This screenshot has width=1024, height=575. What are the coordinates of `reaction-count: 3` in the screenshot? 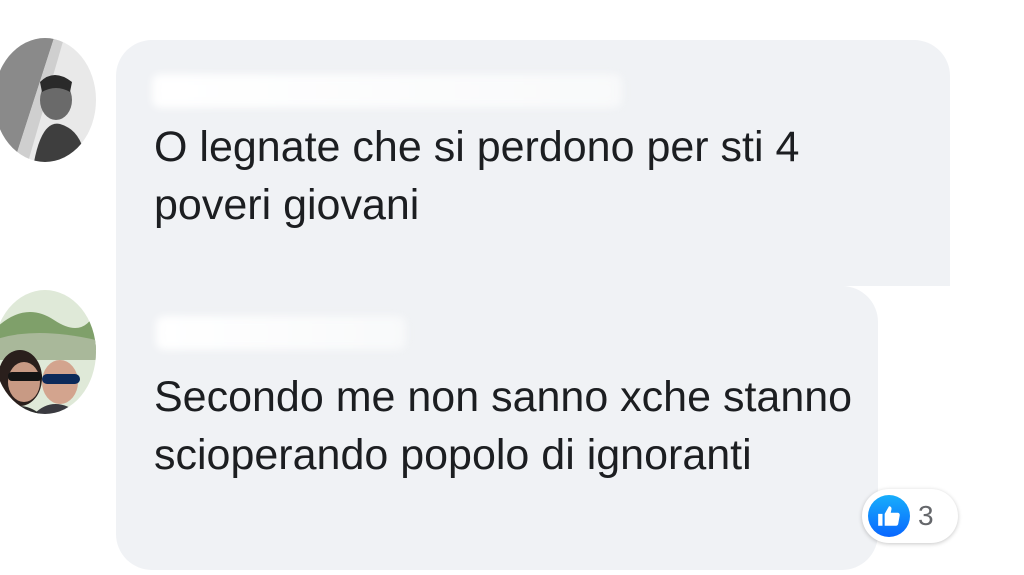 It's located at (926, 515).